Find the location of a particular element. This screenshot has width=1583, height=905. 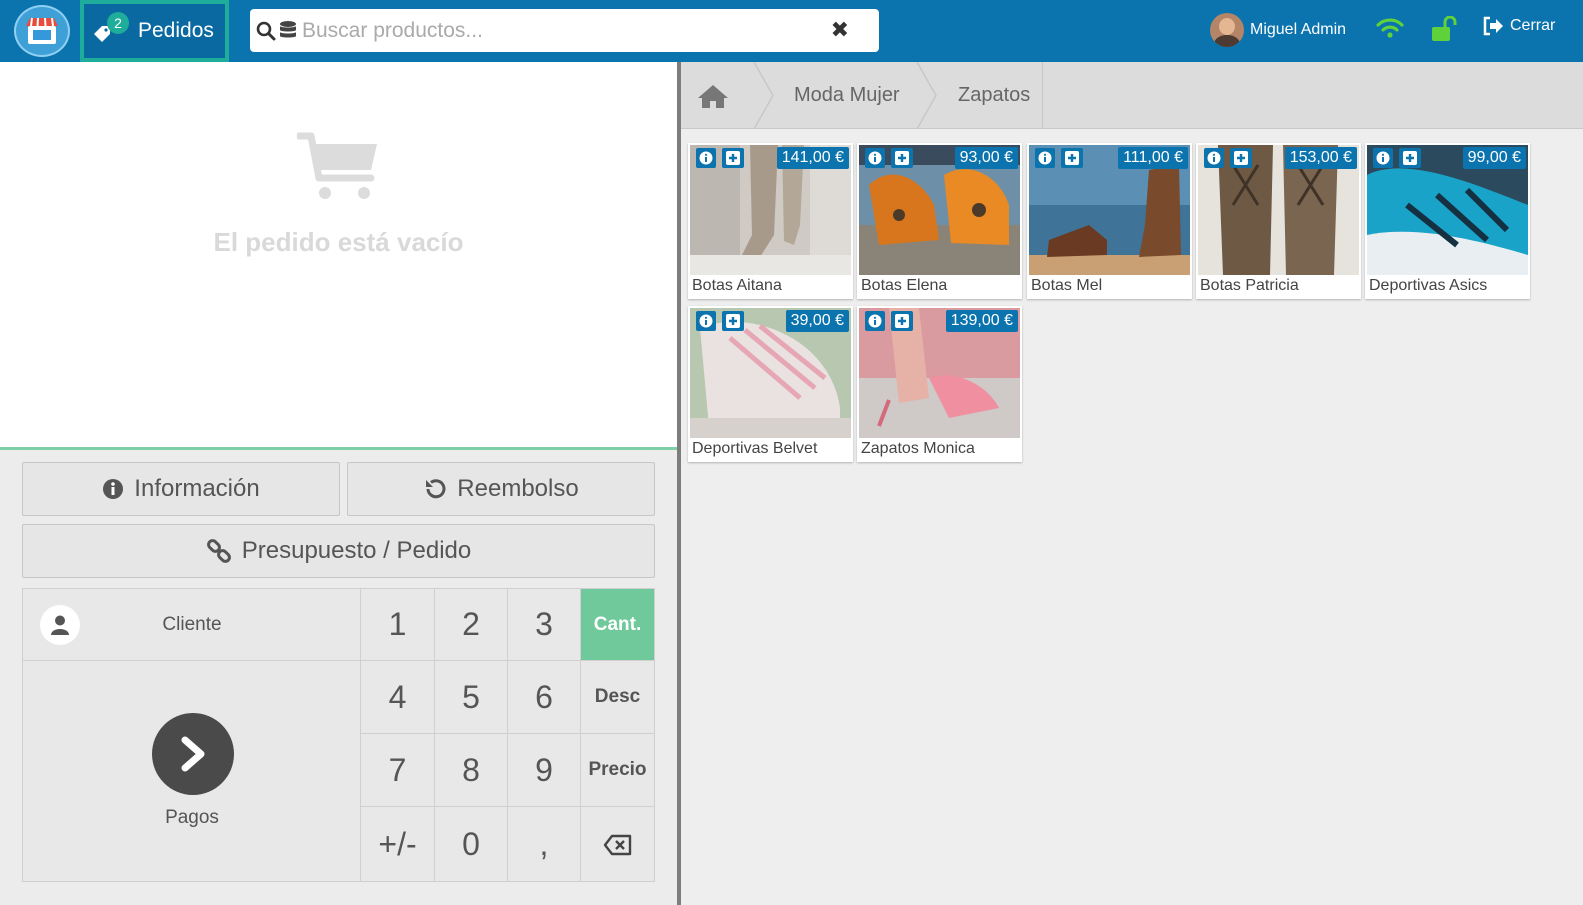

product-price: 141,00 € is located at coordinates (812, 158).